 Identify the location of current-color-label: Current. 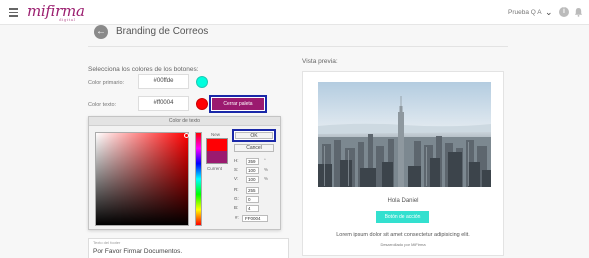
(215, 168).